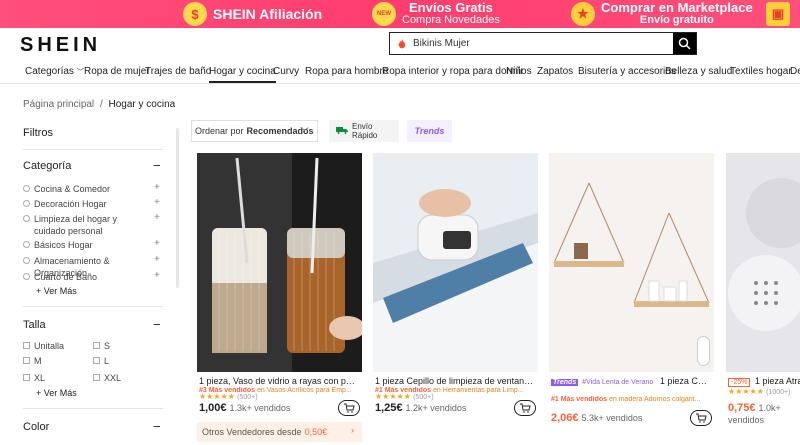 Image resolution: width=800 pixels, height=445 pixels. Describe the element at coordinates (781, 14) in the screenshot. I see `extra-promo: ▣` at that location.